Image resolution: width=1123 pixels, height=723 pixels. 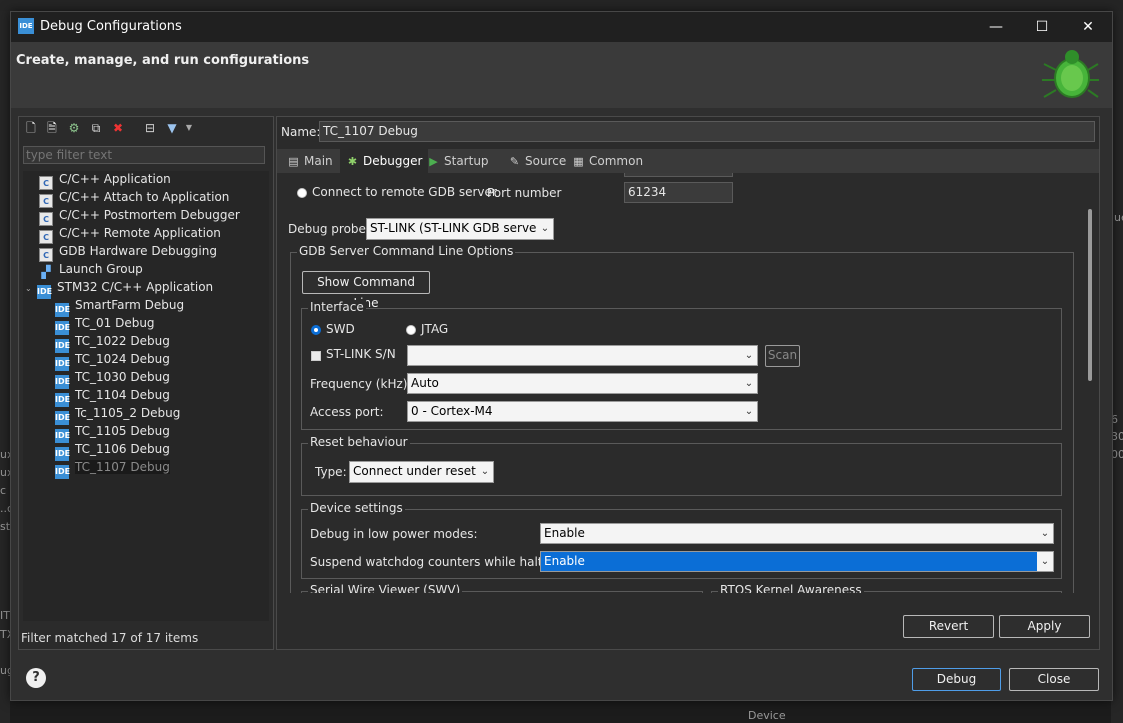 I want to click on tree-item-label: TC_1024 Debug, so click(x=122, y=359).